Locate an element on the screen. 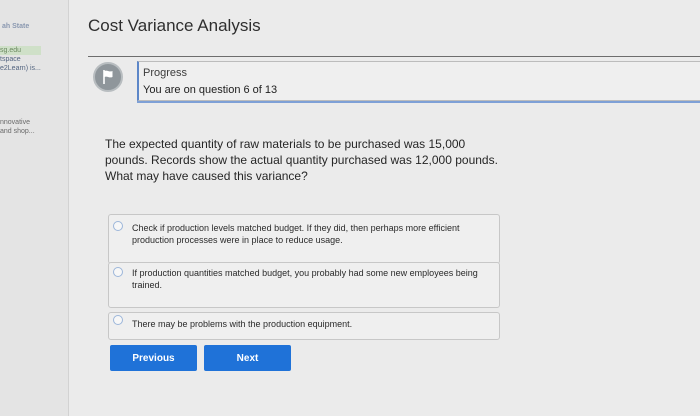  sidebar-link: sg.edu is located at coordinates (20, 50).